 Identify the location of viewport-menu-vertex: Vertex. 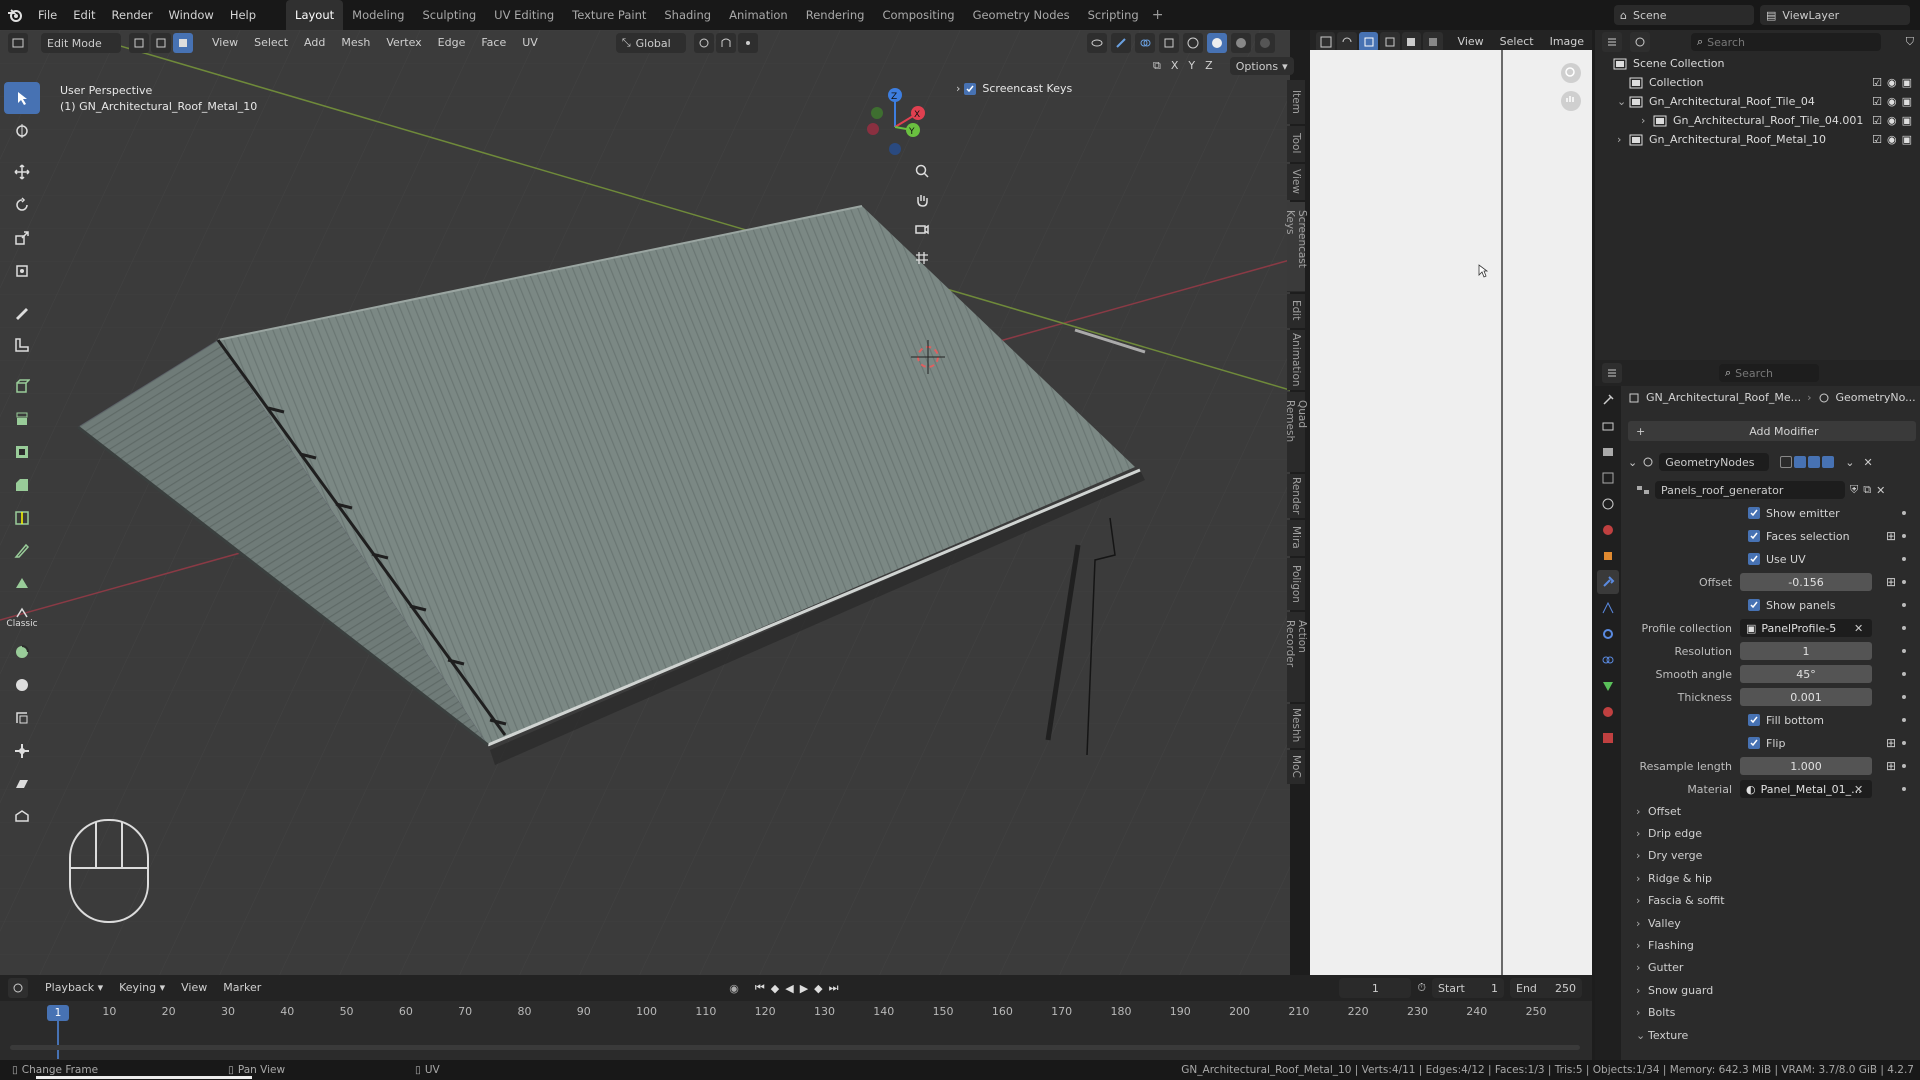
(403, 43).